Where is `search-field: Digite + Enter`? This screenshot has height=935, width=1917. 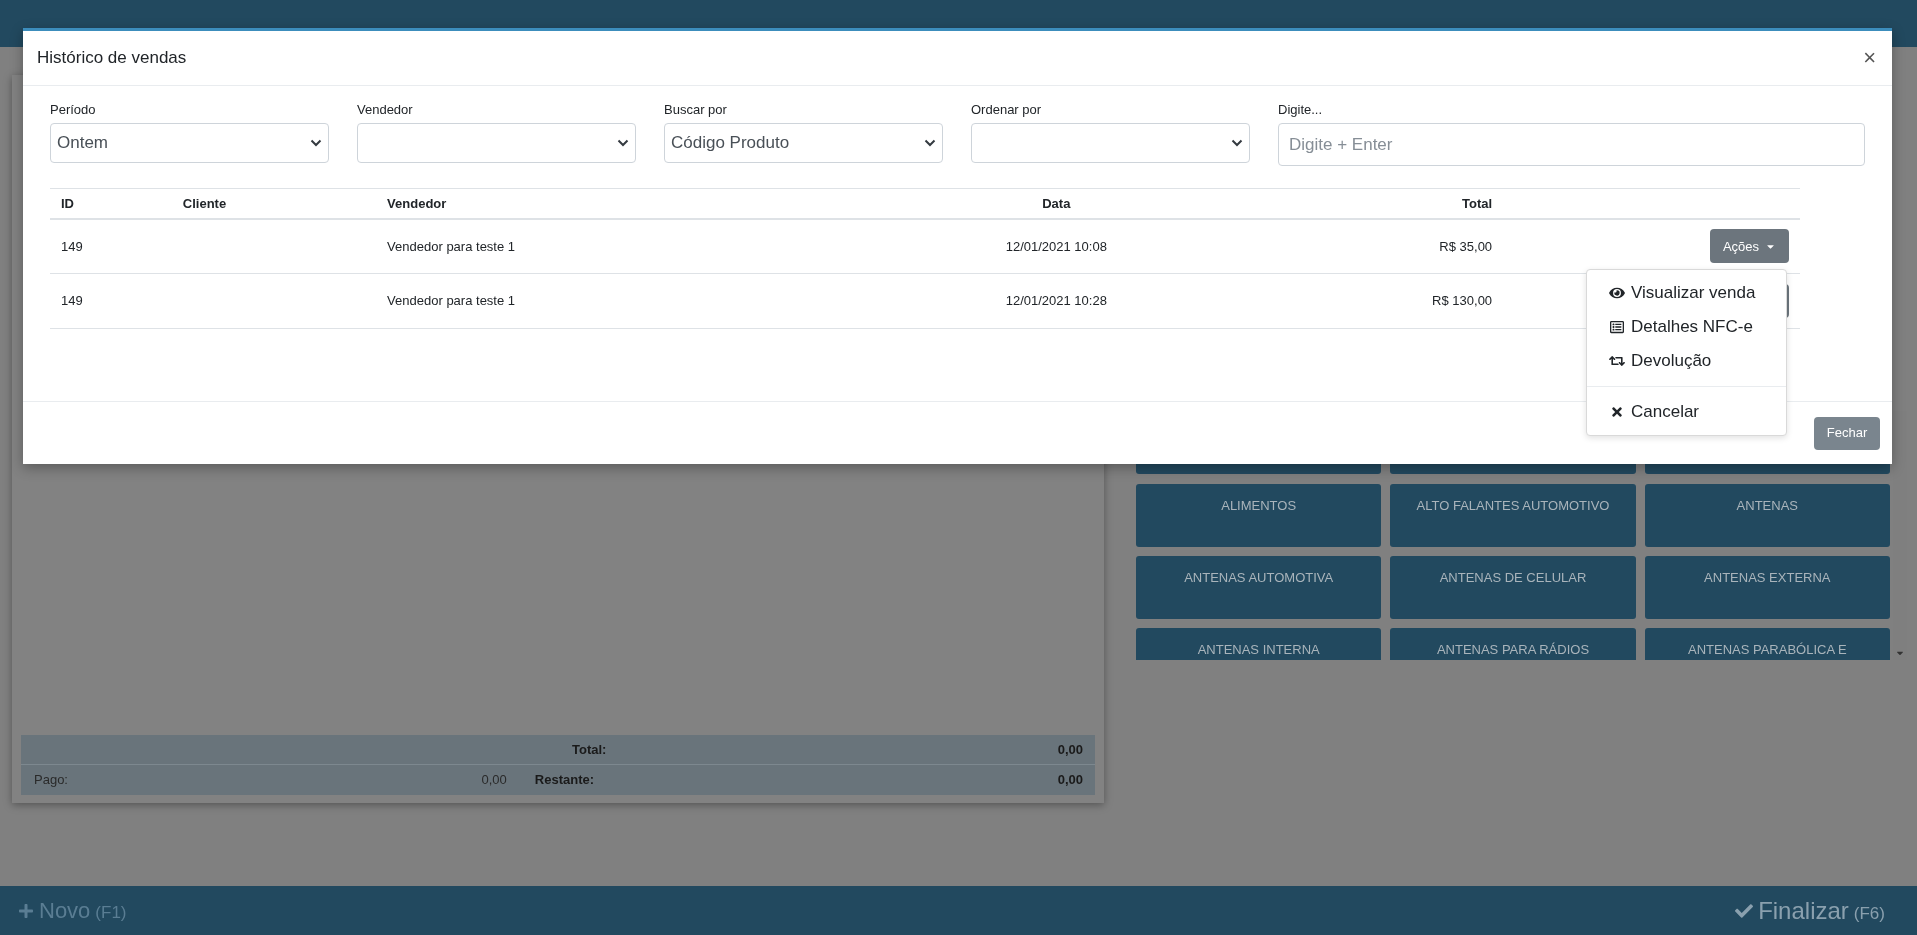 search-field: Digite + Enter is located at coordinates (1571, 144).